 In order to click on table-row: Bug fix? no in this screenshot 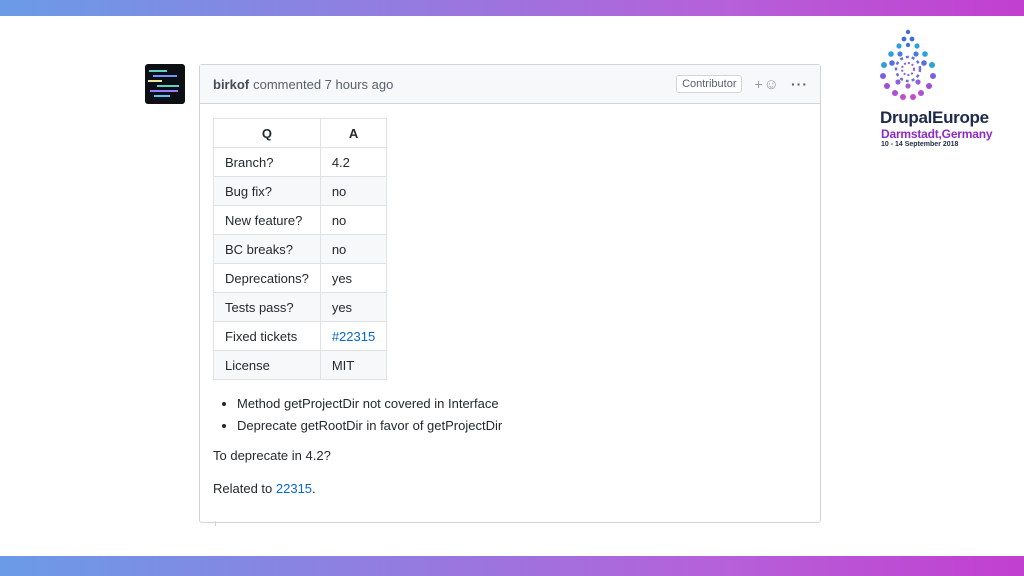, I will do `click(300, 191)`.